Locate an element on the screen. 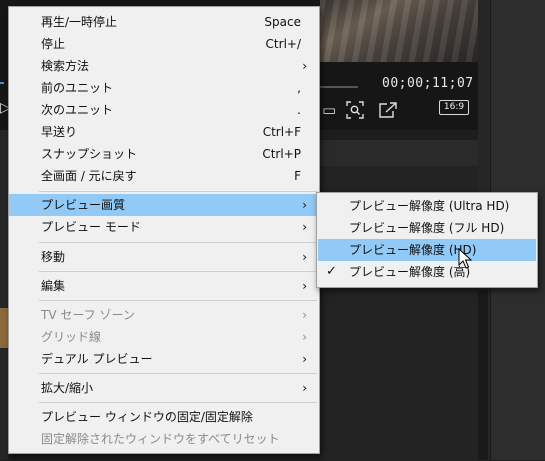  shortcut-label: Ctrl+/ is located at coordinates (283, 44).